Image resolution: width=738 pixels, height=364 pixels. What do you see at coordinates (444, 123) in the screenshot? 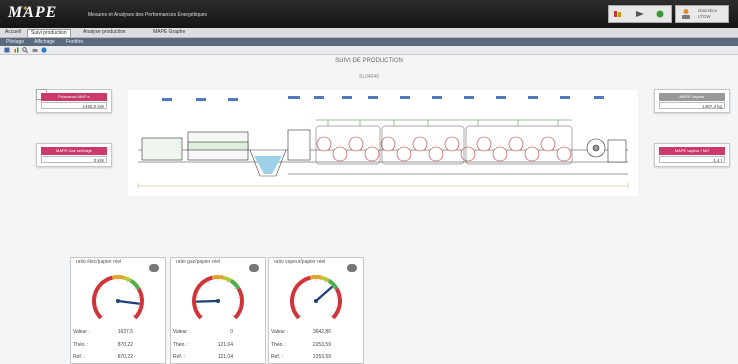
I see `steam-headers` at bounding box center [444, 123].